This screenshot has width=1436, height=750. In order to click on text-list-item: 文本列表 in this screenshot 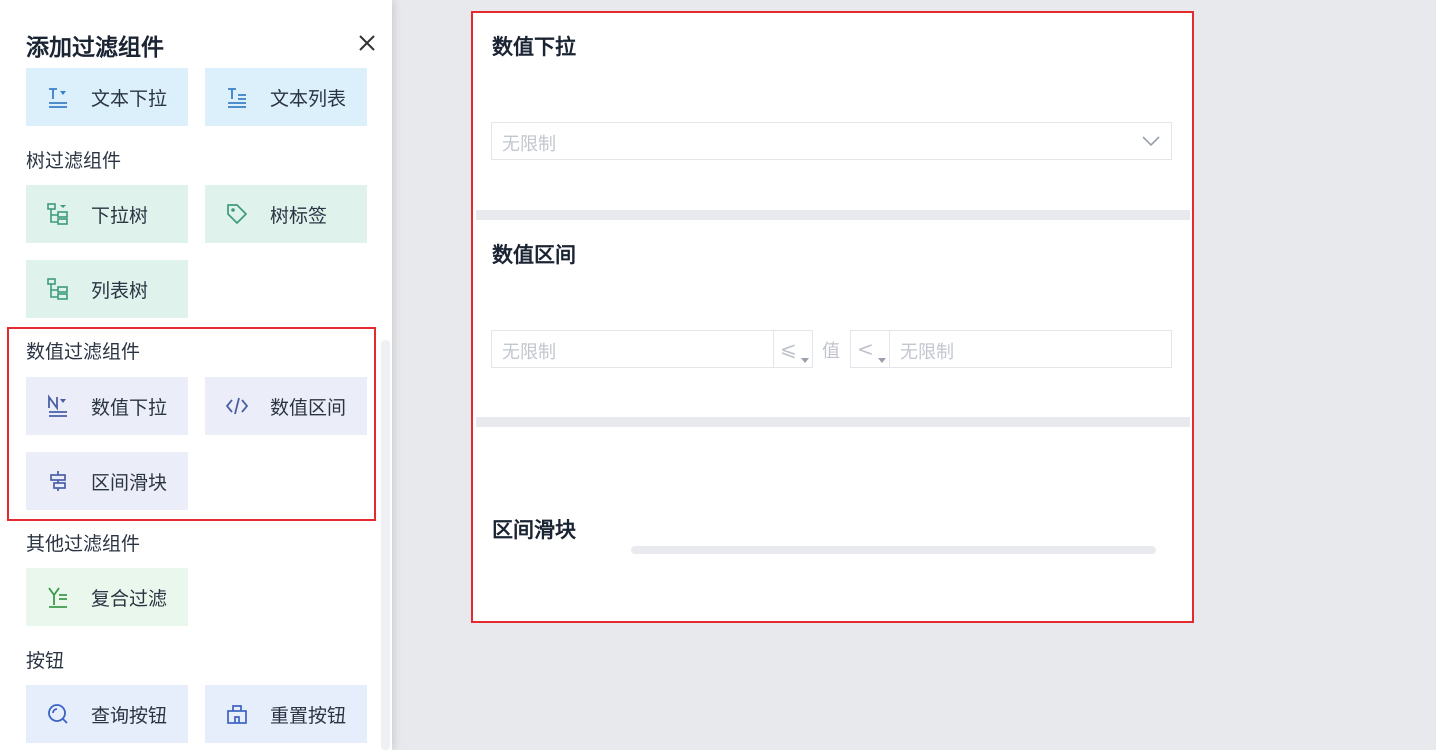, I will do `click(286, 97)`.